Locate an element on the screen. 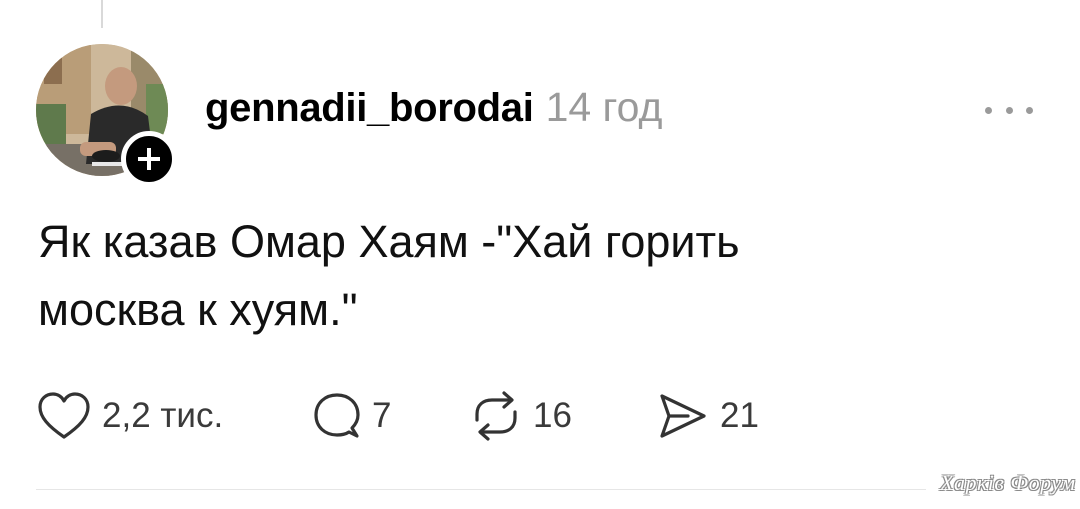  post-header: gennadii_borodai 14 год is located at coordinates (433, 114).